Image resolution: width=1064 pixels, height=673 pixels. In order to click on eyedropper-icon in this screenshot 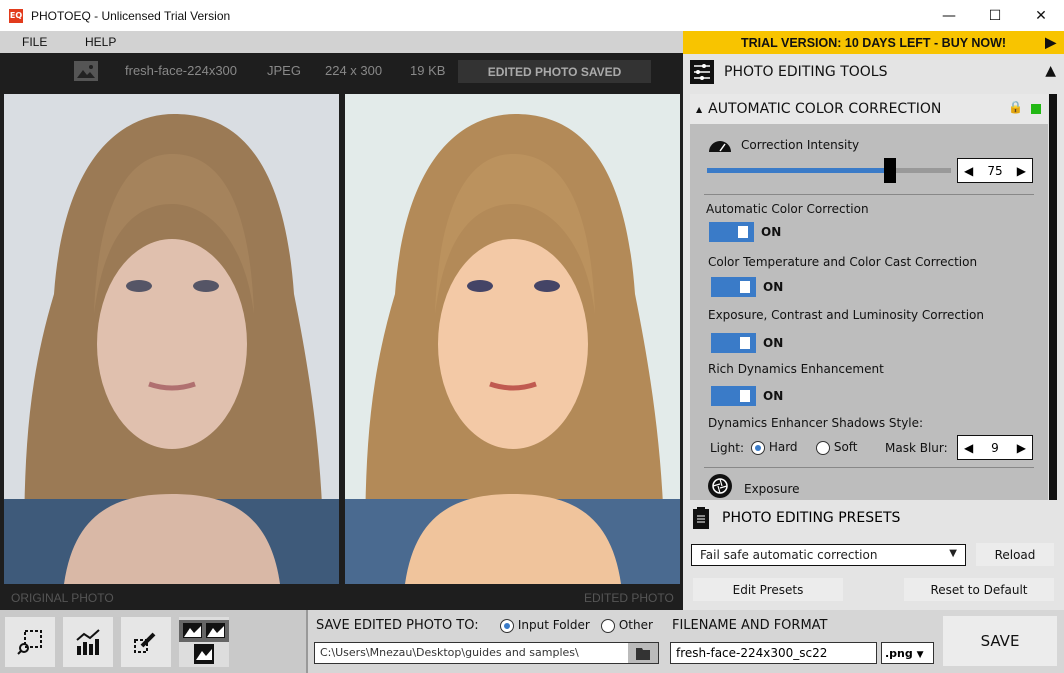, I will do `click(145, 642)`.